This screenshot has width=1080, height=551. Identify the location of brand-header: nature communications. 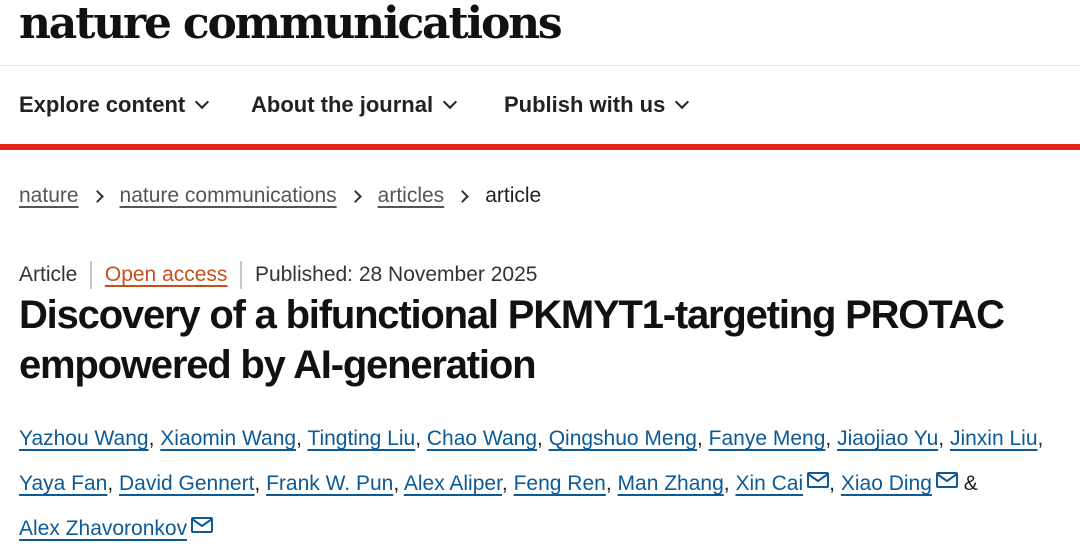
(540, 33).